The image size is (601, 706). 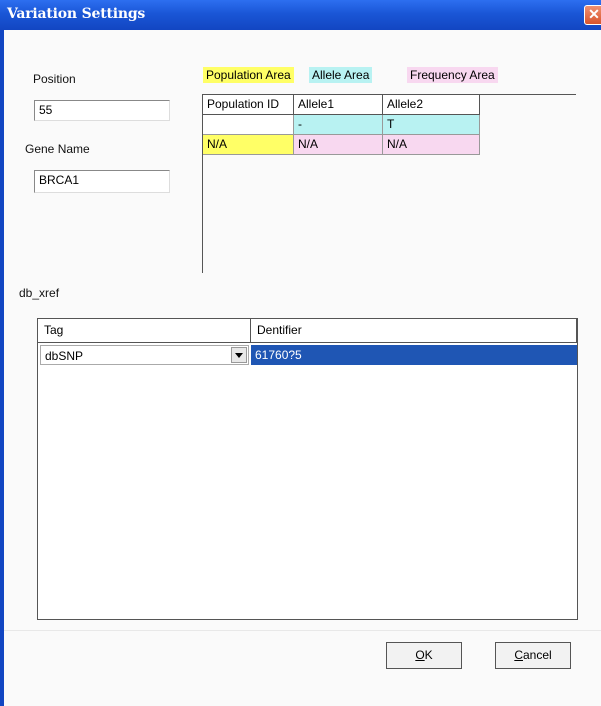 I want to click on grid-header-allele1: Allele1, so click(x=338, y=105).